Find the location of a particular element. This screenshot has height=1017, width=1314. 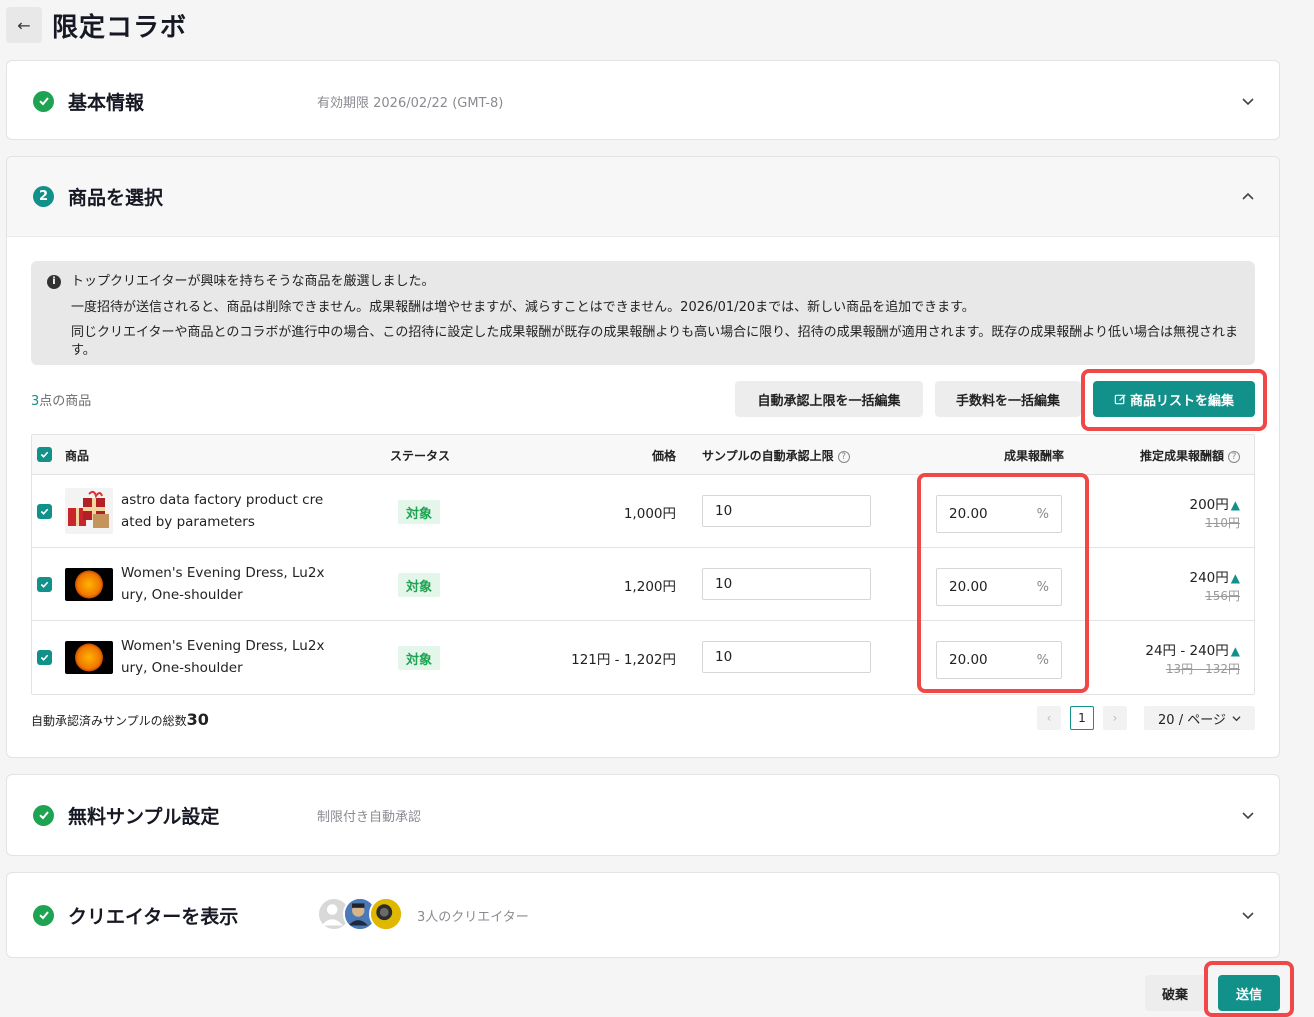

estimated-commission: 24円 - 240円 ▲ 13円 - 132円 is located at coordinates (1192, 659).